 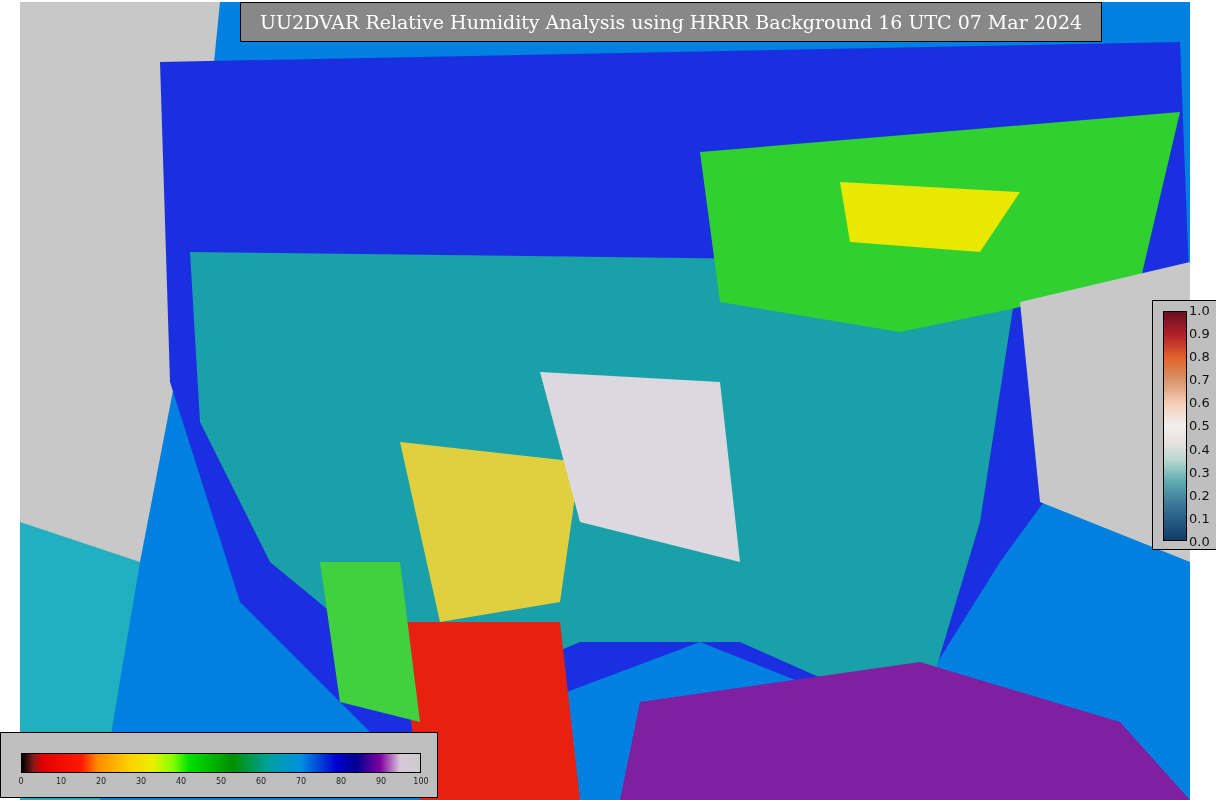 I want to click on tick-label: 80, so click(x=341, y=781).